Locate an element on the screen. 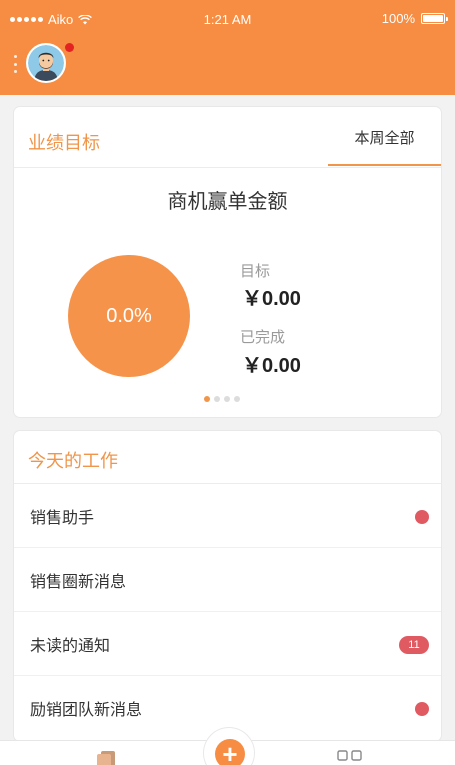  menu-dots-icon is located at coordinates (16, 64).